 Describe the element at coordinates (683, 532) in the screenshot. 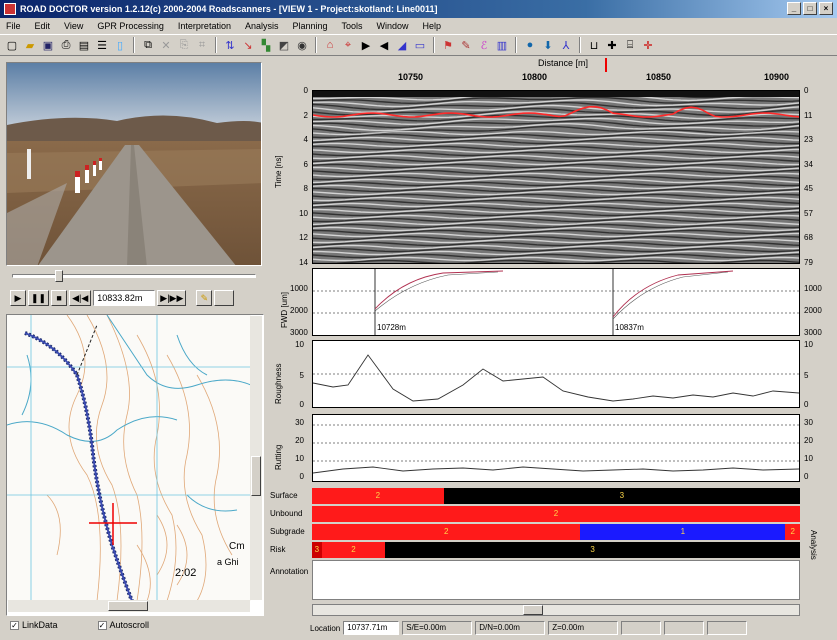

I see `layer-segment: 1` at that location.